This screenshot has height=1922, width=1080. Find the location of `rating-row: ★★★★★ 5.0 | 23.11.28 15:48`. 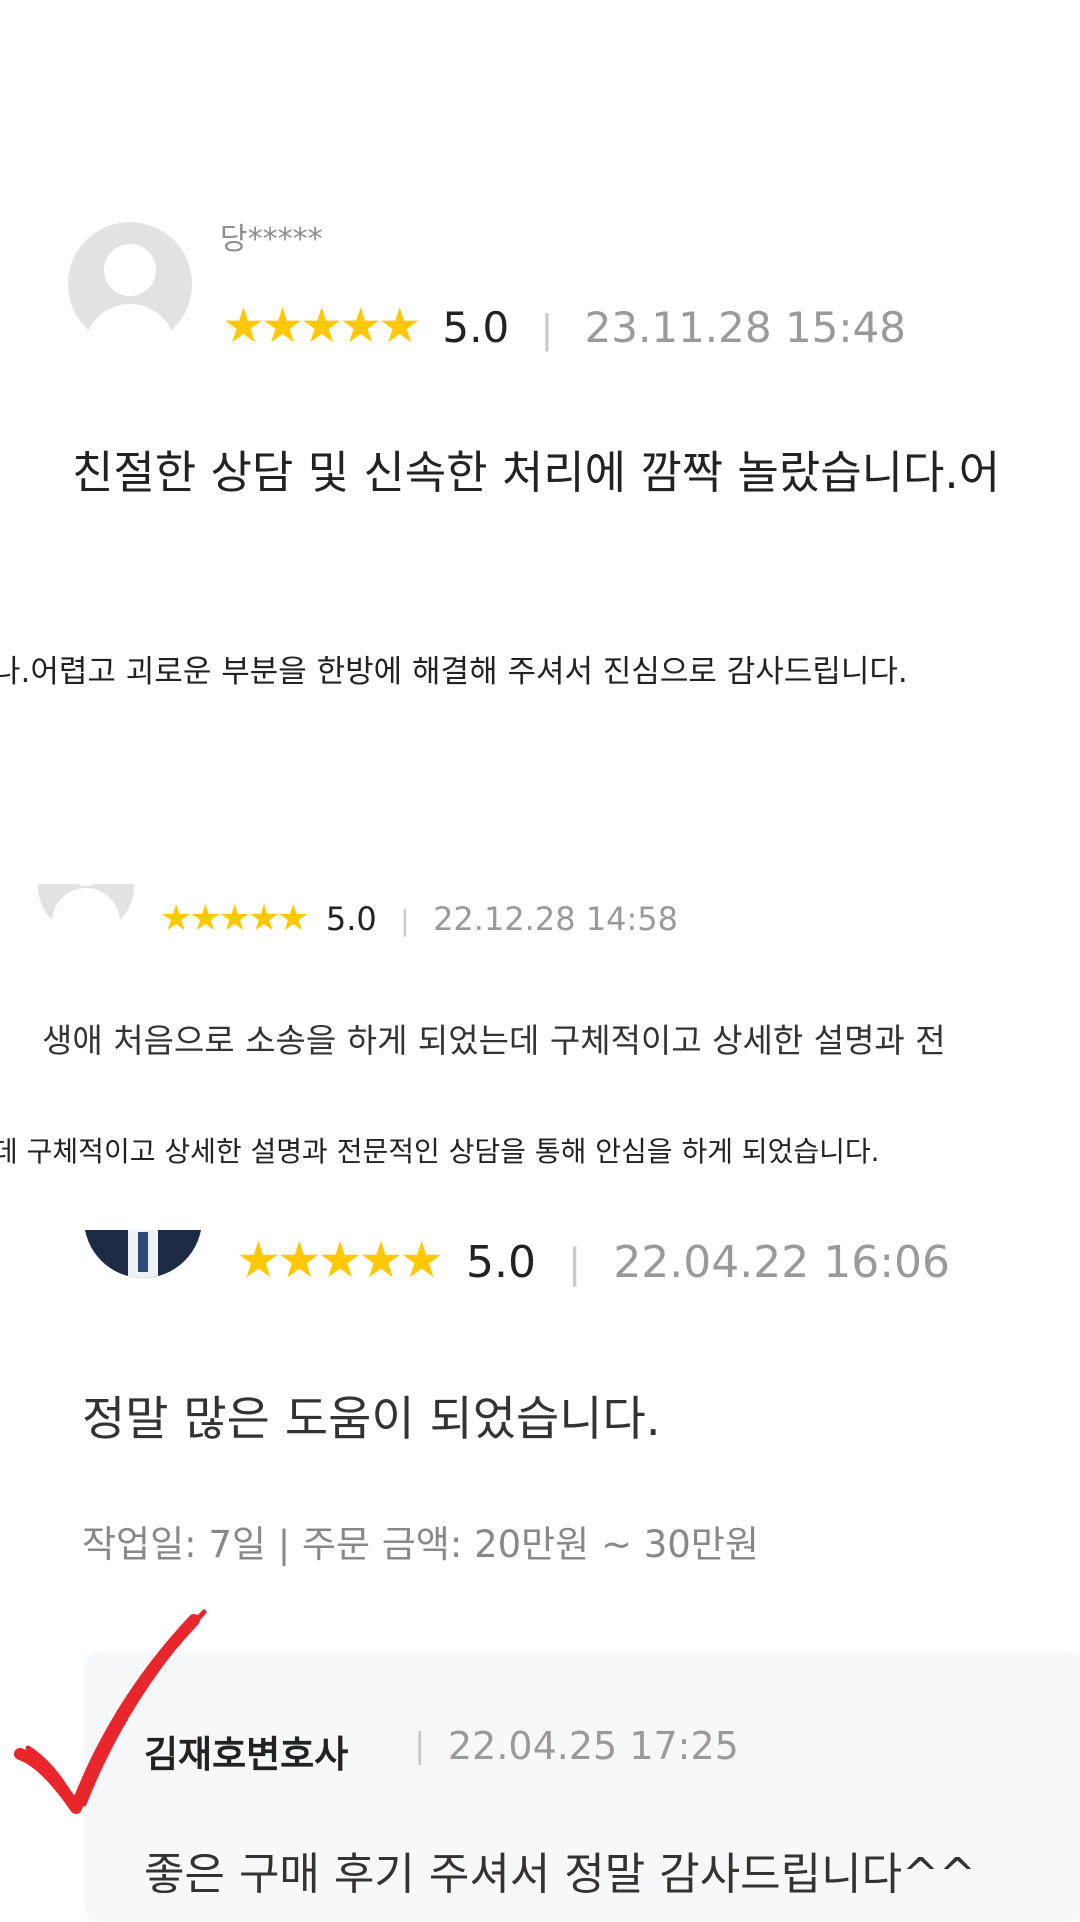

rating-row: ★★★★★ 5.0 | 23.11.28 15:48 is located at coordinates (564, 327).